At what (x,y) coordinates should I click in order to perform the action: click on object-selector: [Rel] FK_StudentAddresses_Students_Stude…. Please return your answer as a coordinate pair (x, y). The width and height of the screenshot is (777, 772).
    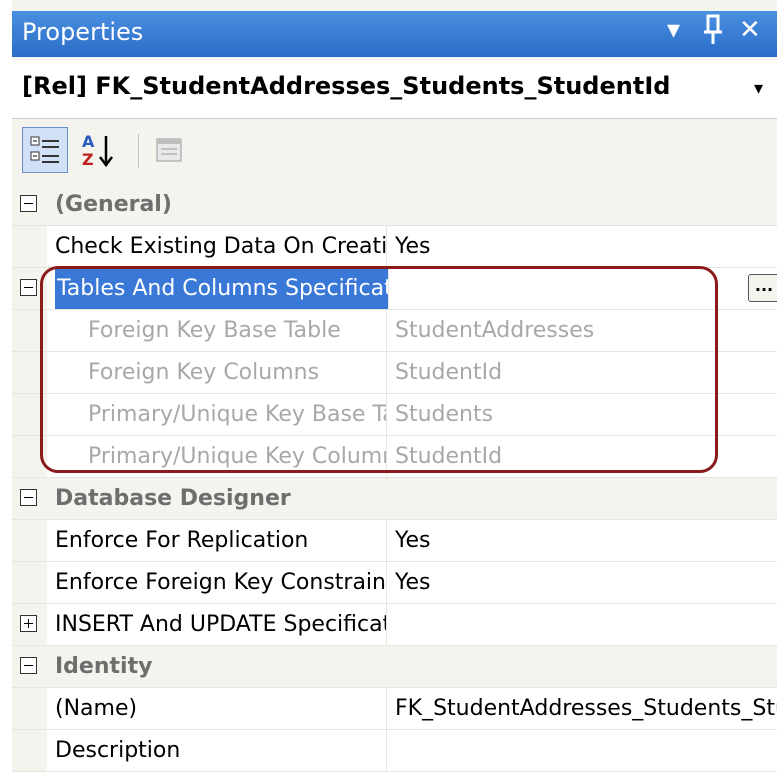
    Looking at the image, I should click on (394, 89).